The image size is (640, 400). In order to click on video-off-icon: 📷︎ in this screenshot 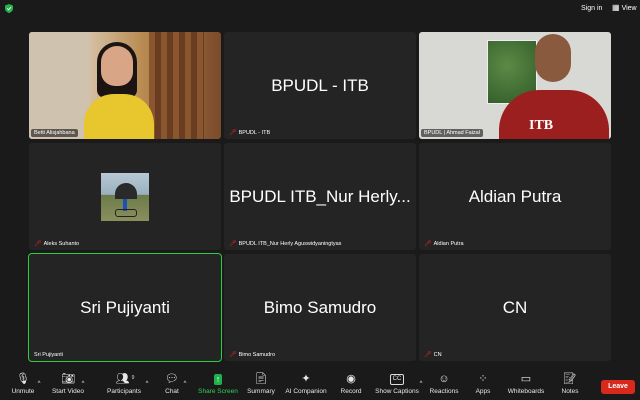, I will do `click(68, 378)`.